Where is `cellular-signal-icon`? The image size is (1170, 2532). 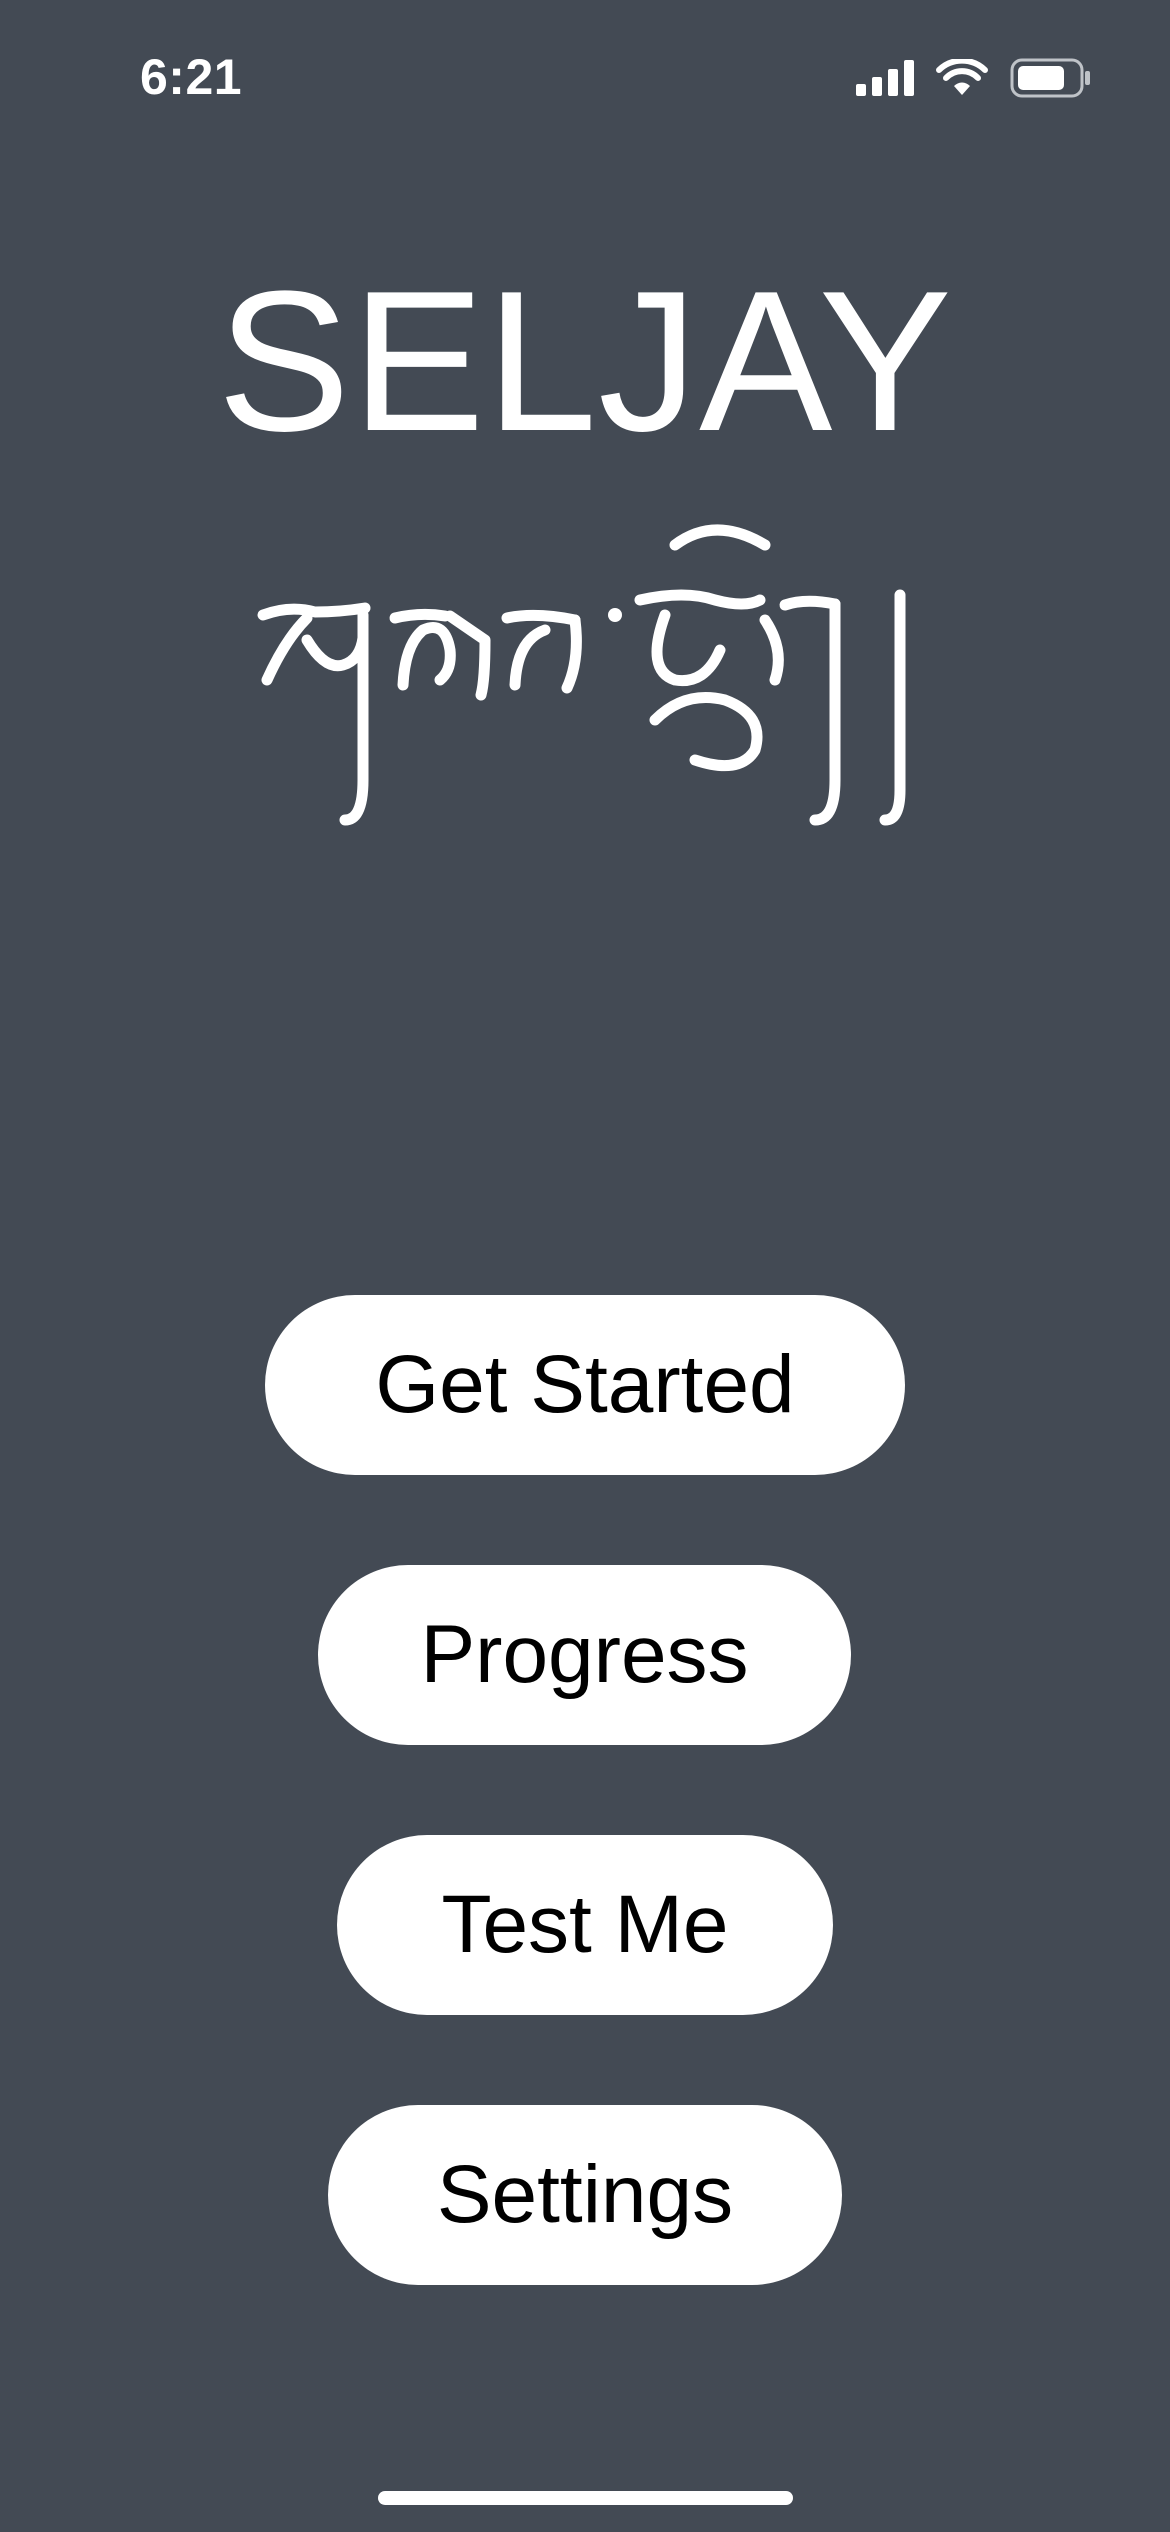 cellular-signal-icon is located at coordinates (885, 78).